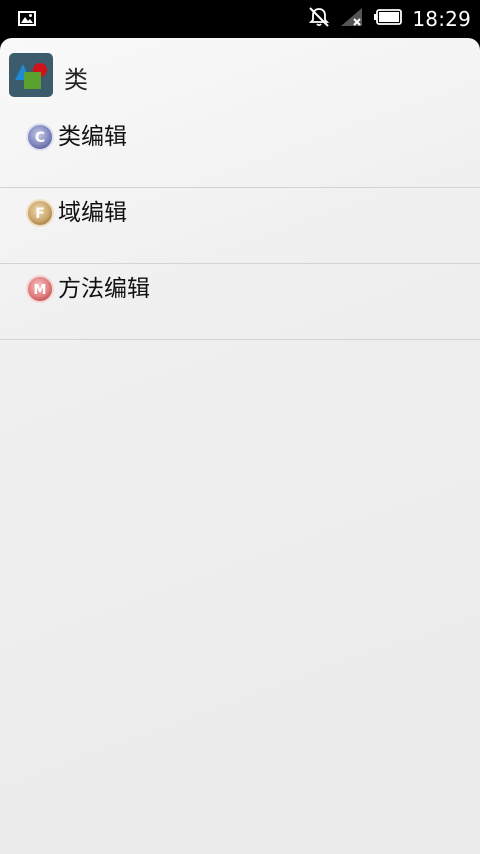 The height and width of the screenshot is (854, 480). Describe the element at coordinates (31, 75) in the screenshot. I see `shapes-app-icon` at that location.